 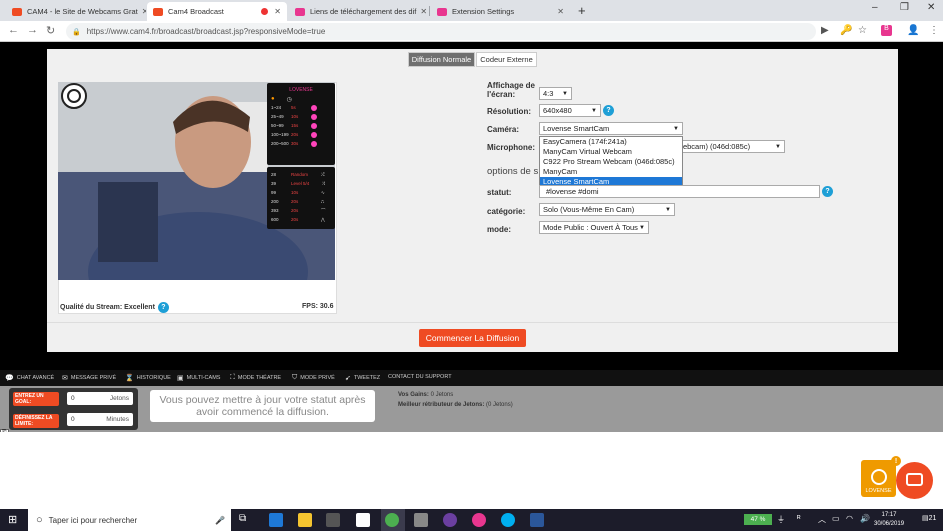 I want to click on word-app-icon, so click(x=537, y=520).